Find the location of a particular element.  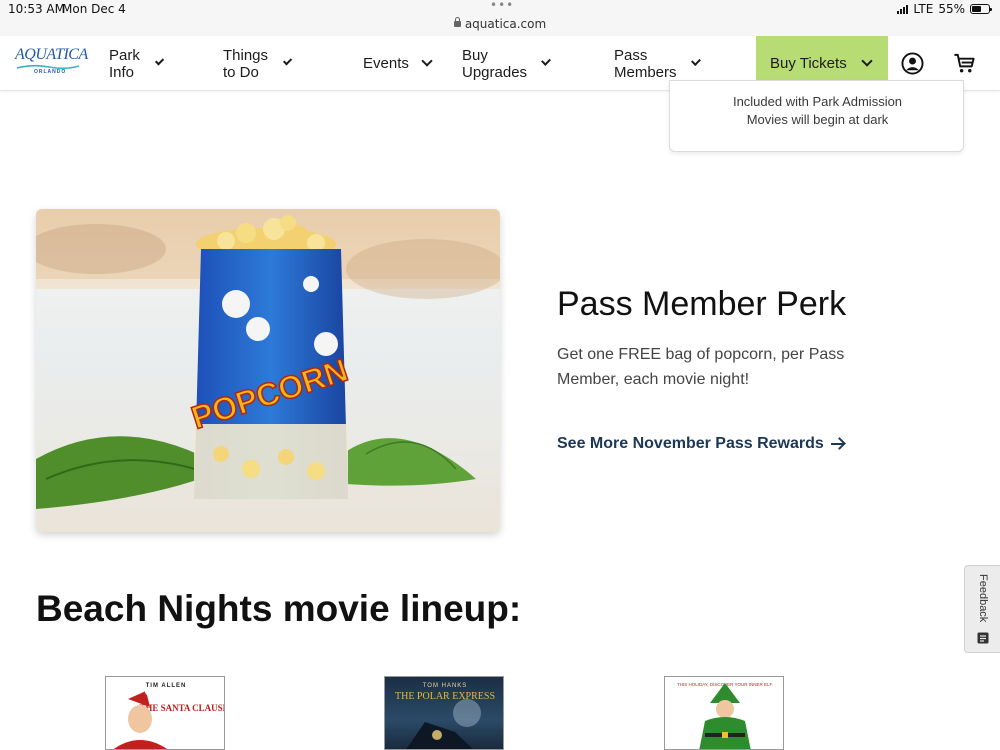

multitask-dots-icon: ••• is located at coordinates (502, 6).